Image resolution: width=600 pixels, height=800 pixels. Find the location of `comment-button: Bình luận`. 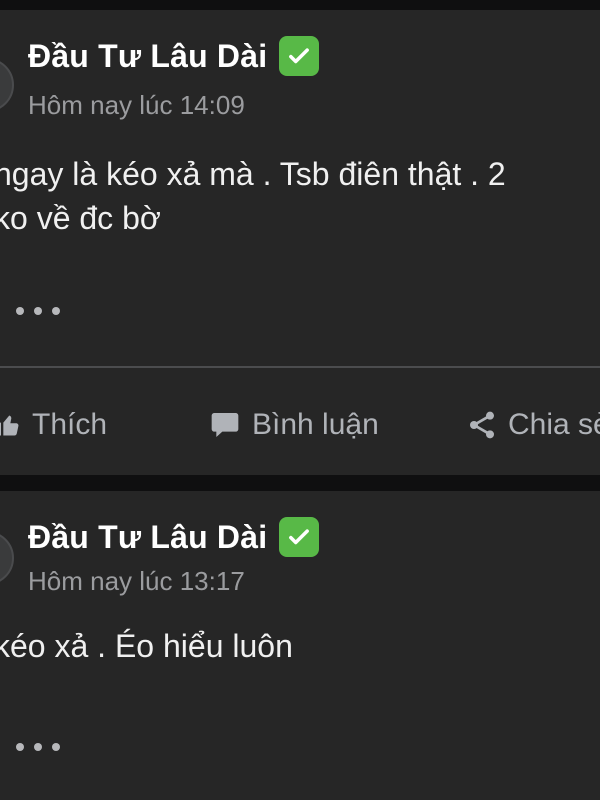

comment-button: Bình luận is located at coordinates (293, 425).